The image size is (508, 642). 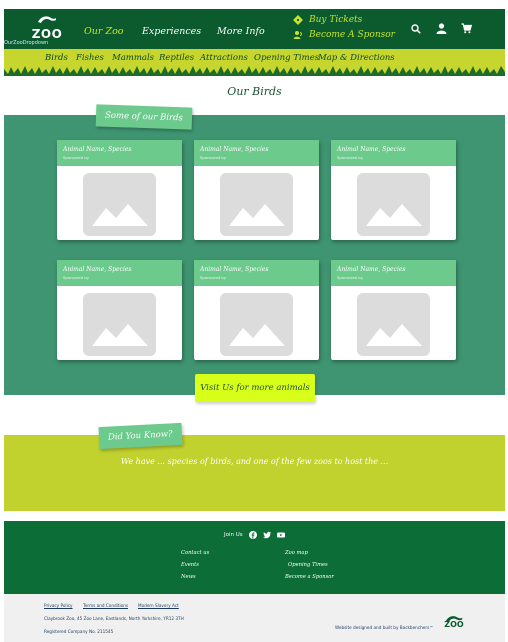 I want to click on nav-more-info: More Info, so click(x=241, y=31).